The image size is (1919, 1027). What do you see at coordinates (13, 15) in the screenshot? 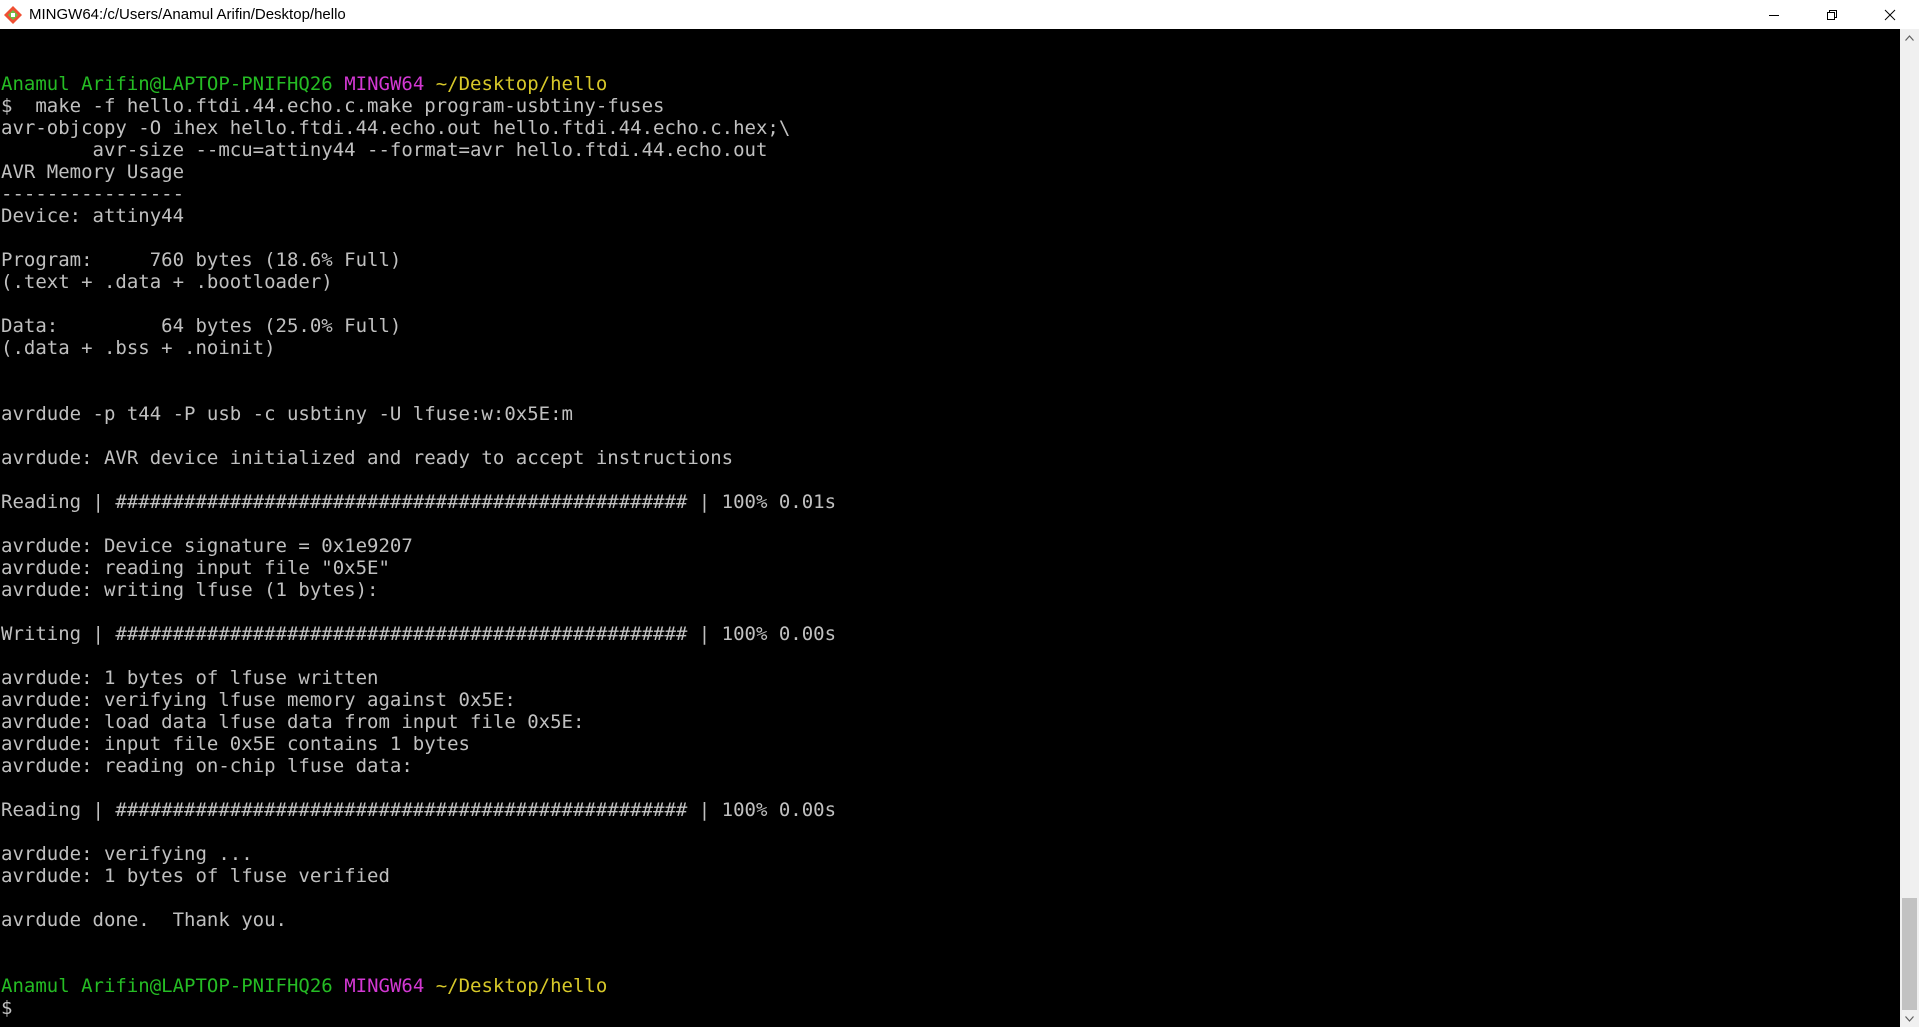
I see `git-bash-icon` at bounding box center [13, 15].